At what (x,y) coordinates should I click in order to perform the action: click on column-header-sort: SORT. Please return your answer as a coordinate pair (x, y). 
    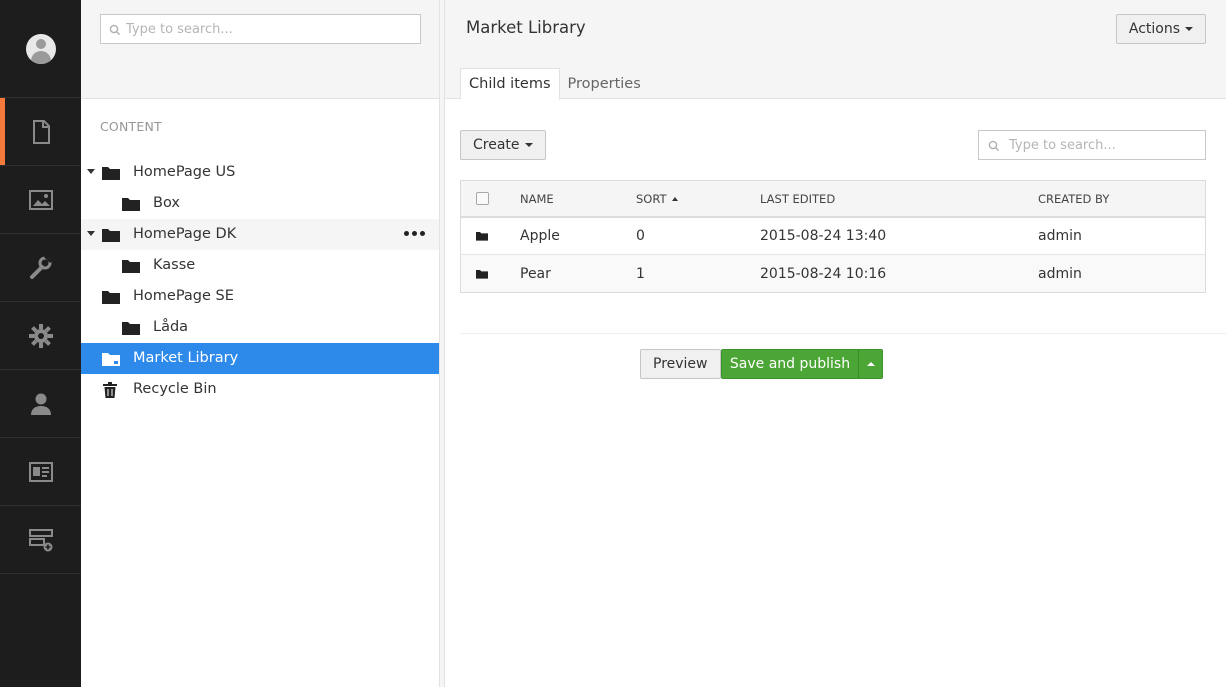
    Looking at the image, I should click on (657, 198).